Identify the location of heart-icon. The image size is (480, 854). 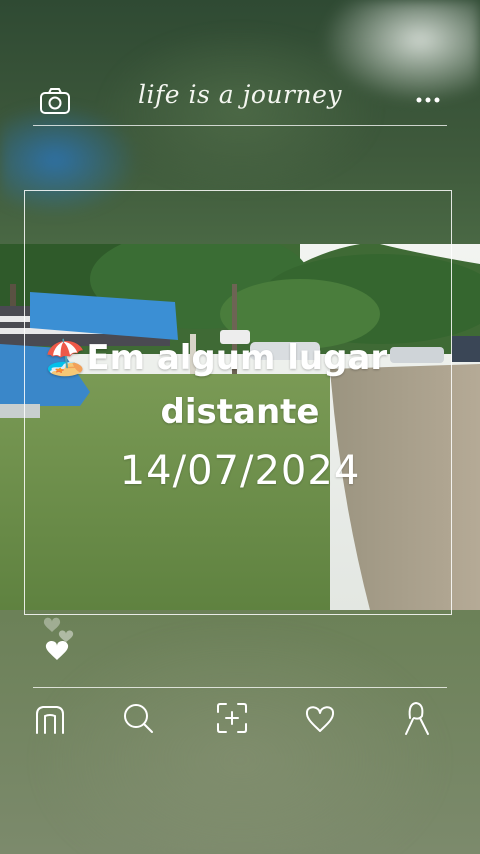
(320, 718).